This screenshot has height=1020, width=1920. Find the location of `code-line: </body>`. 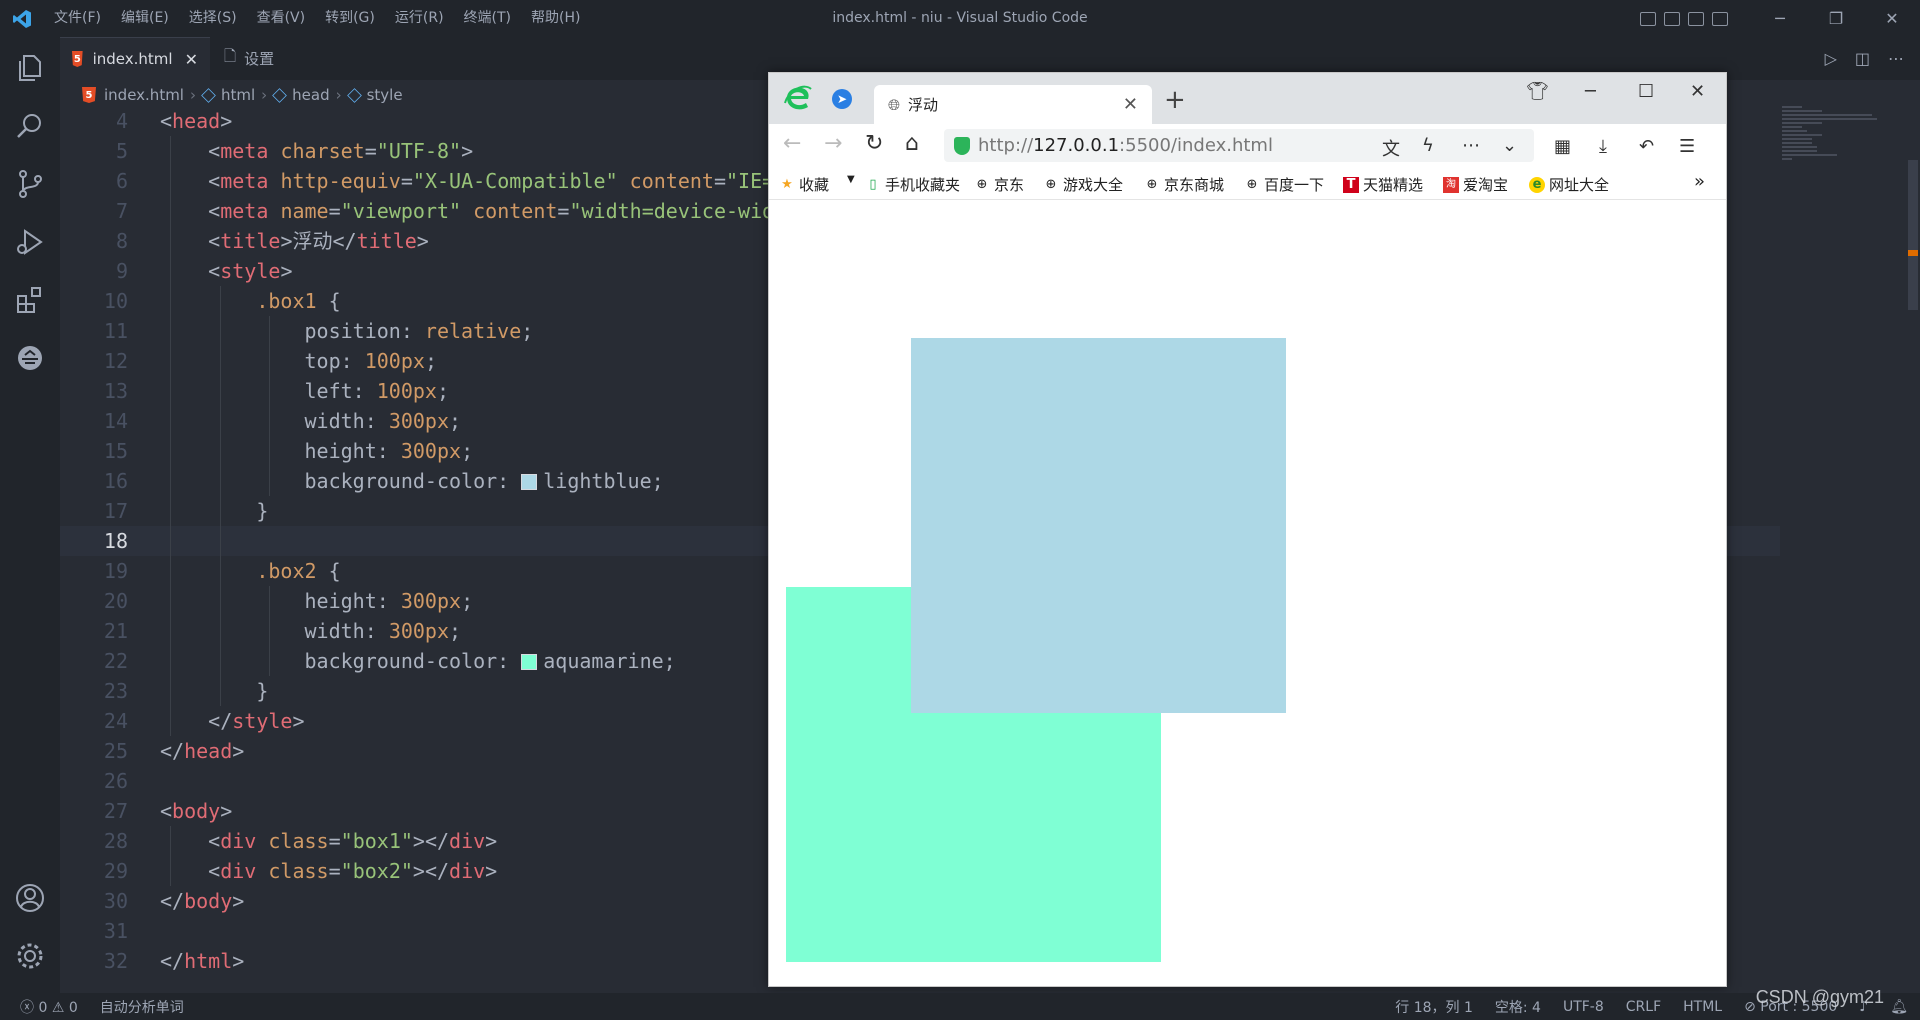

code-line: </body> is located at coordinates (202, 901).